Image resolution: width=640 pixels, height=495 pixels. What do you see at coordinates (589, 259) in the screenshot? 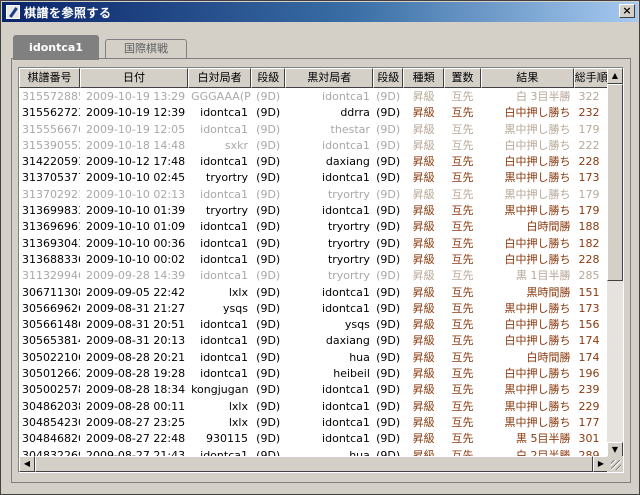
I see `cell-total-moves: 228` at bounding box center [589, 259].